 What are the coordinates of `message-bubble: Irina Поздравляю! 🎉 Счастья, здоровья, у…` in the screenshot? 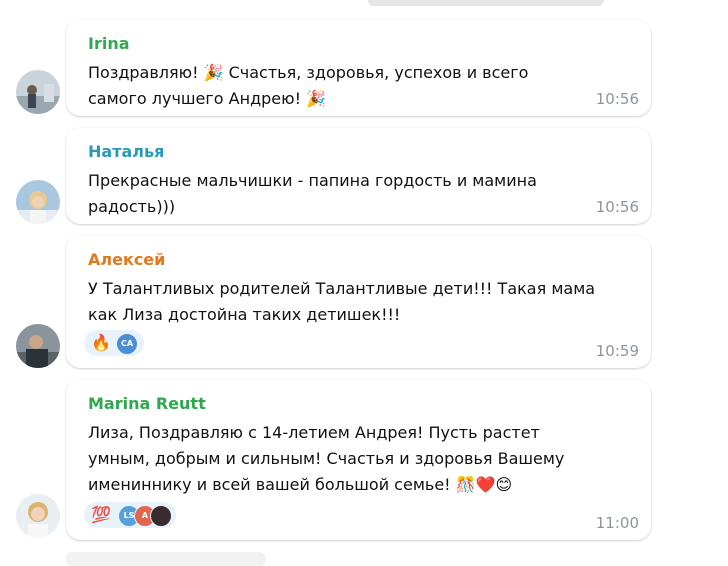 It's located at (358, 68).